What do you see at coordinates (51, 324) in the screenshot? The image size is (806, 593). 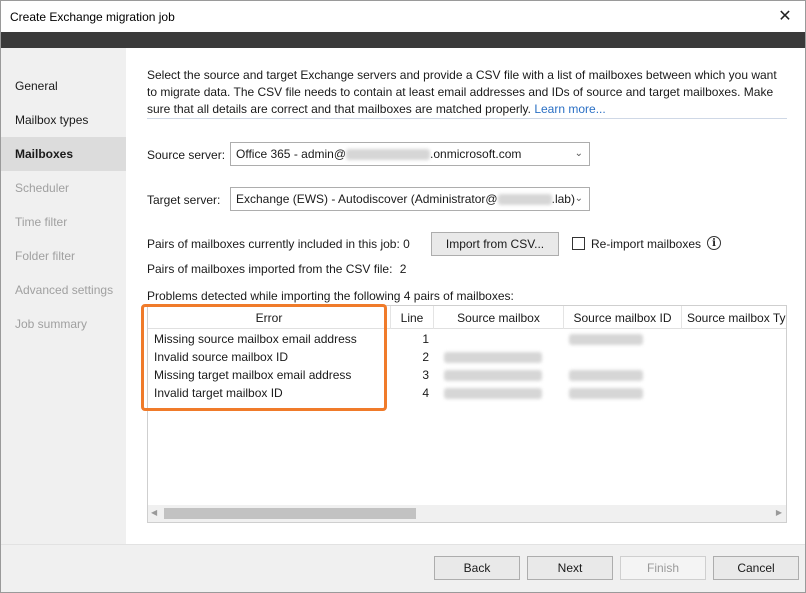 I see `sidebar-item-job-summary: Job summary` at bounding box center [51, 324].